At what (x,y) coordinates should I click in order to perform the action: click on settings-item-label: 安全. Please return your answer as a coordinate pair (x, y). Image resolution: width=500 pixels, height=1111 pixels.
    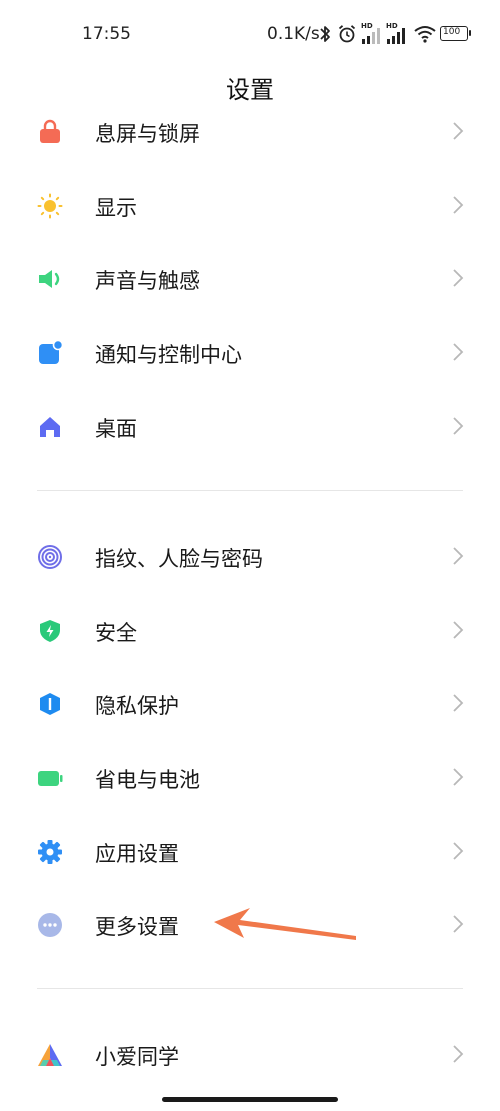
    Looking at the image, I should click on (116, 633).